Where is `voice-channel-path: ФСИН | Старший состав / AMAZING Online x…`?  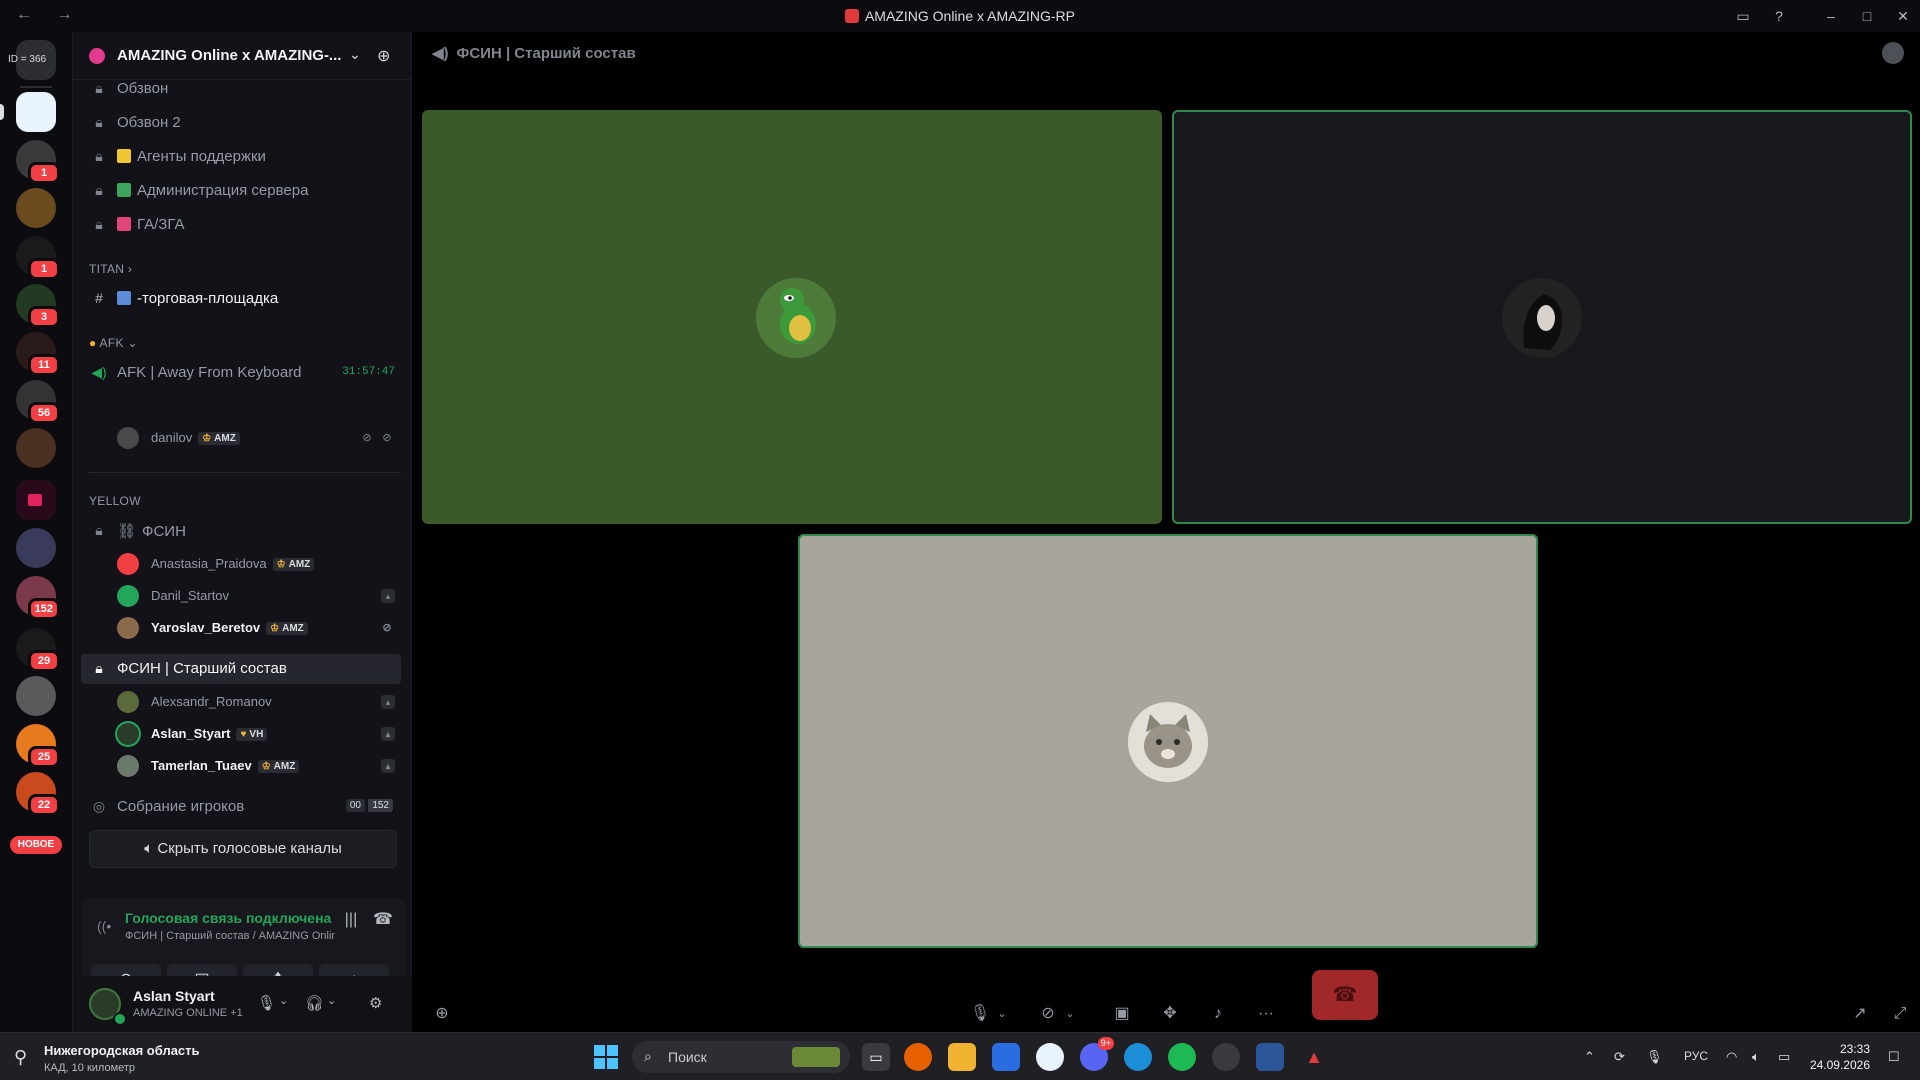 voice-channel-path: ФСИН | Старший состав / AMAZING Online x… is located at coordinates (230, 936).